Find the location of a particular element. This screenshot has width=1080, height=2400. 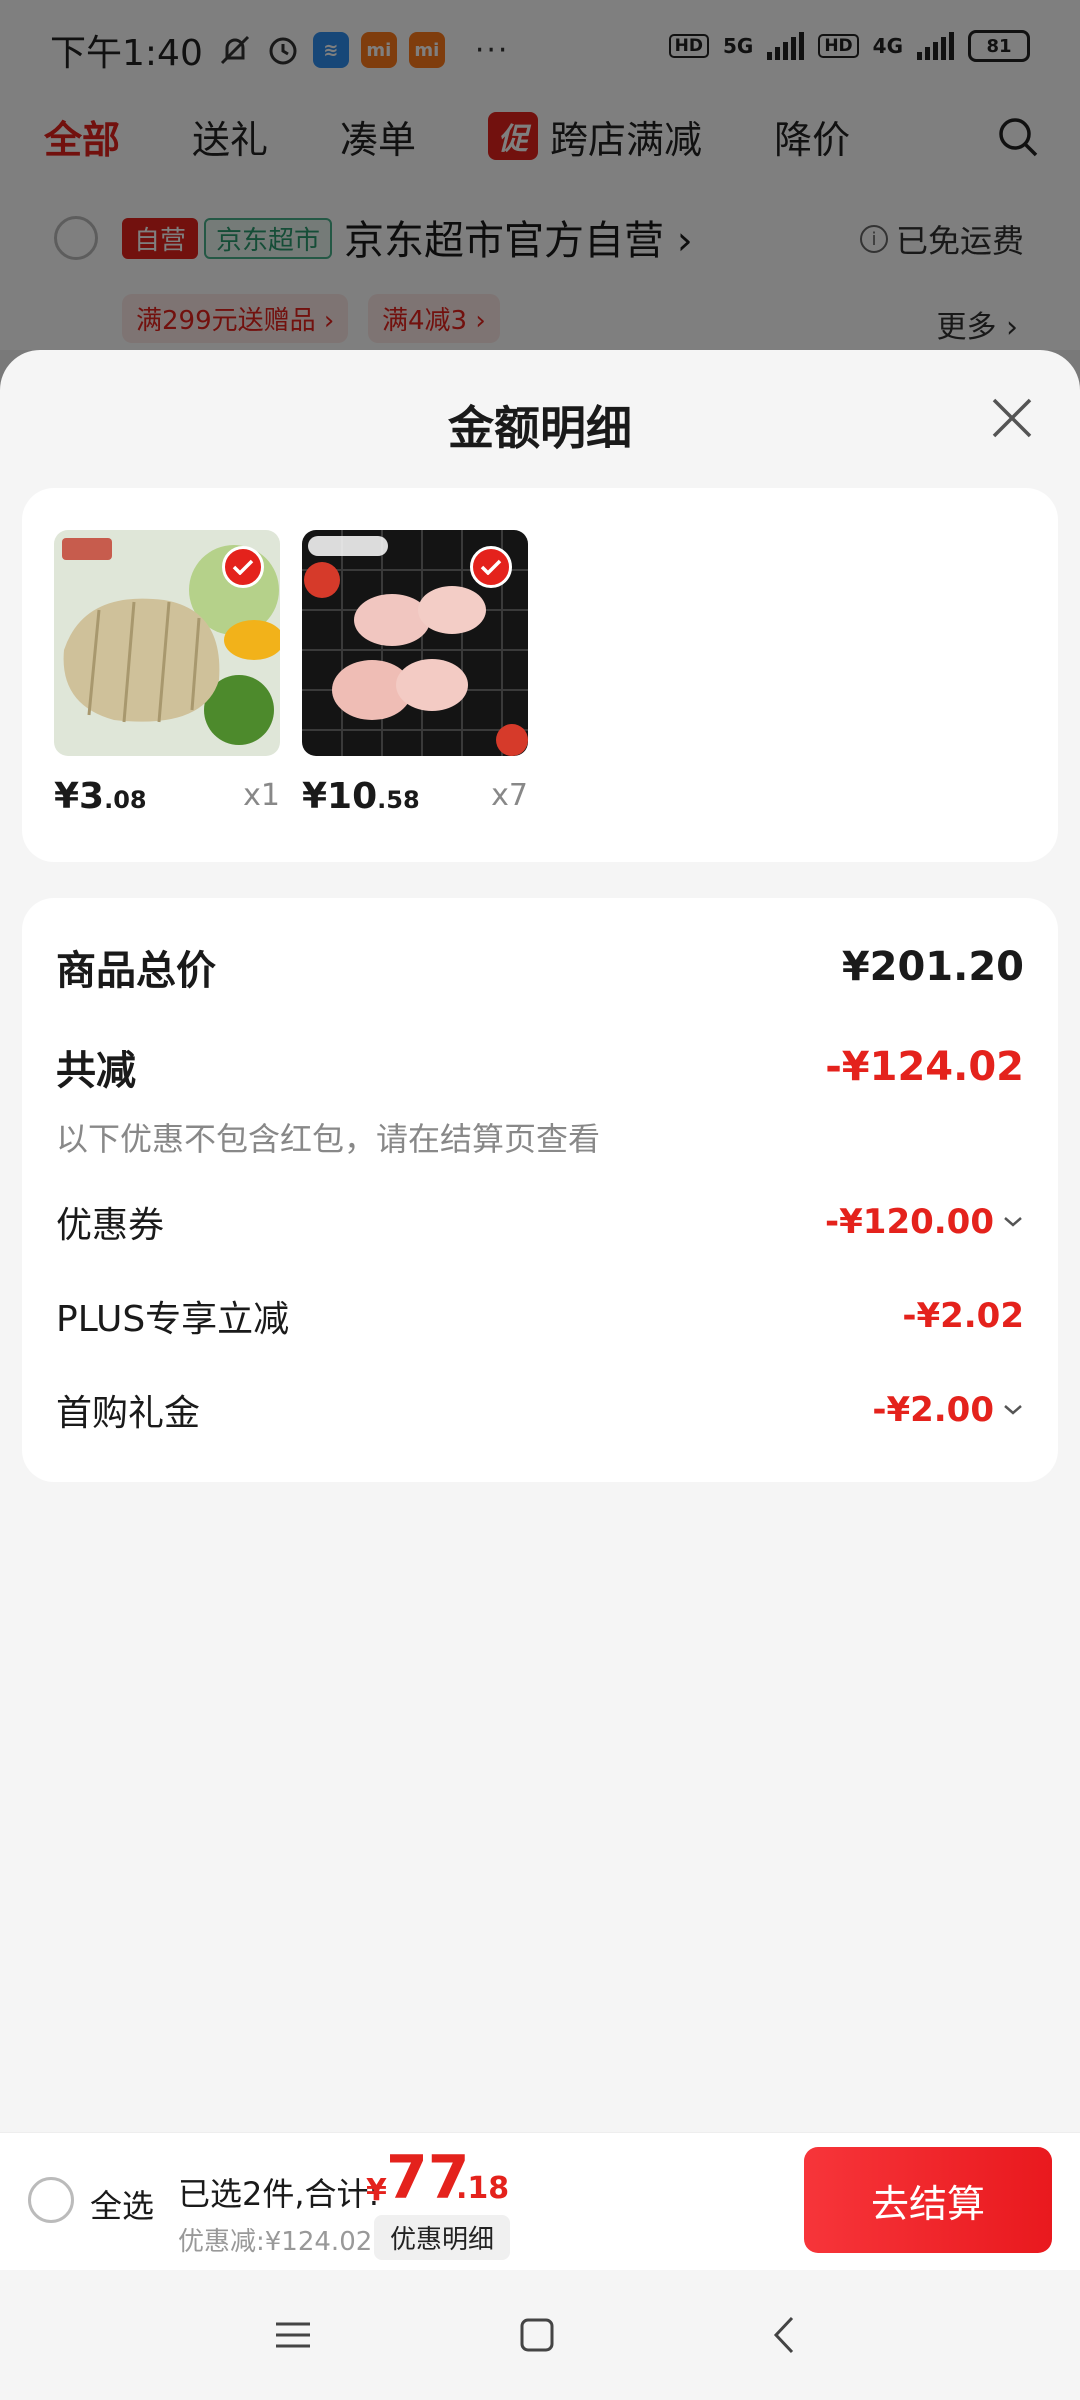

product-item: ¥10.58 x7 is located at coordinates (415, 673).